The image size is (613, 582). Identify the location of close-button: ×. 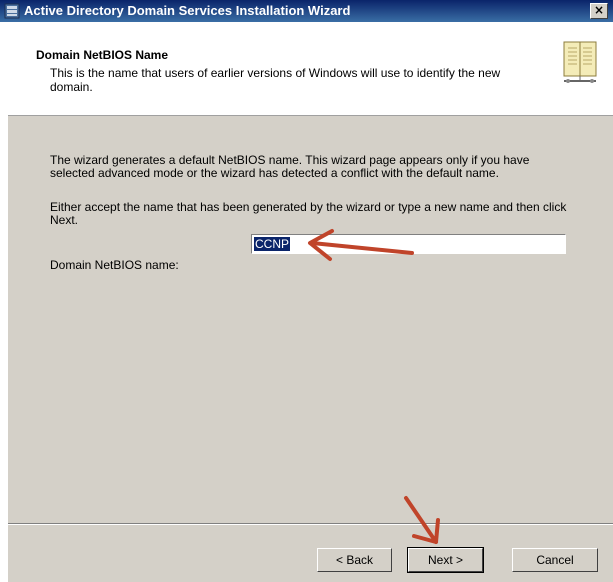
(599, 11).